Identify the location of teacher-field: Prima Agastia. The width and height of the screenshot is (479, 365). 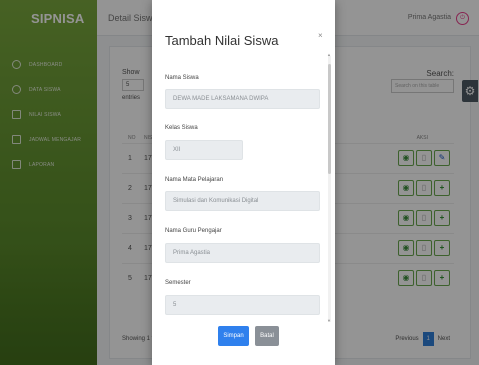
(242, 253).